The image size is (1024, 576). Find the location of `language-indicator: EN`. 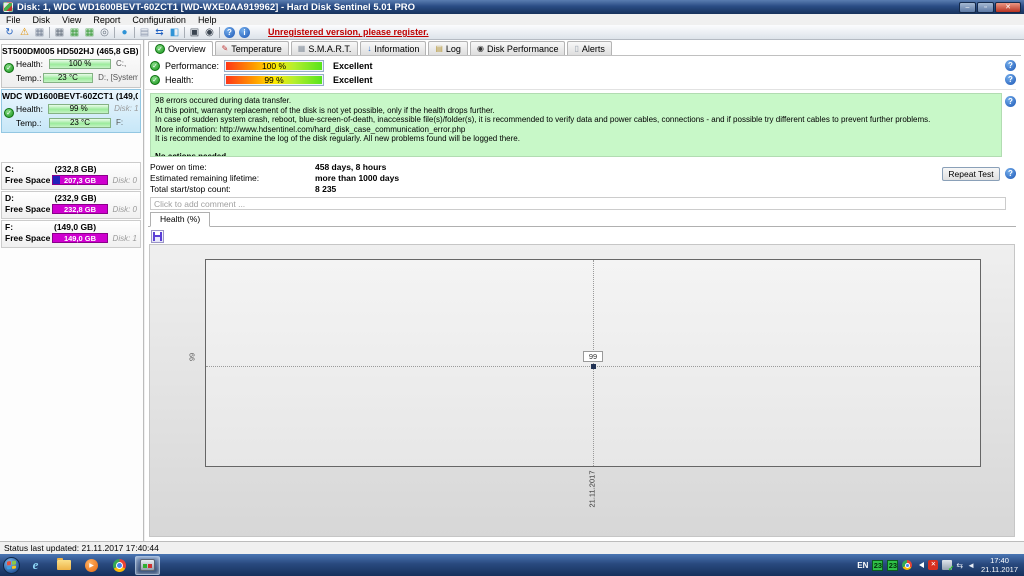

language-indicator: EN is located at coordinates (862, 565).